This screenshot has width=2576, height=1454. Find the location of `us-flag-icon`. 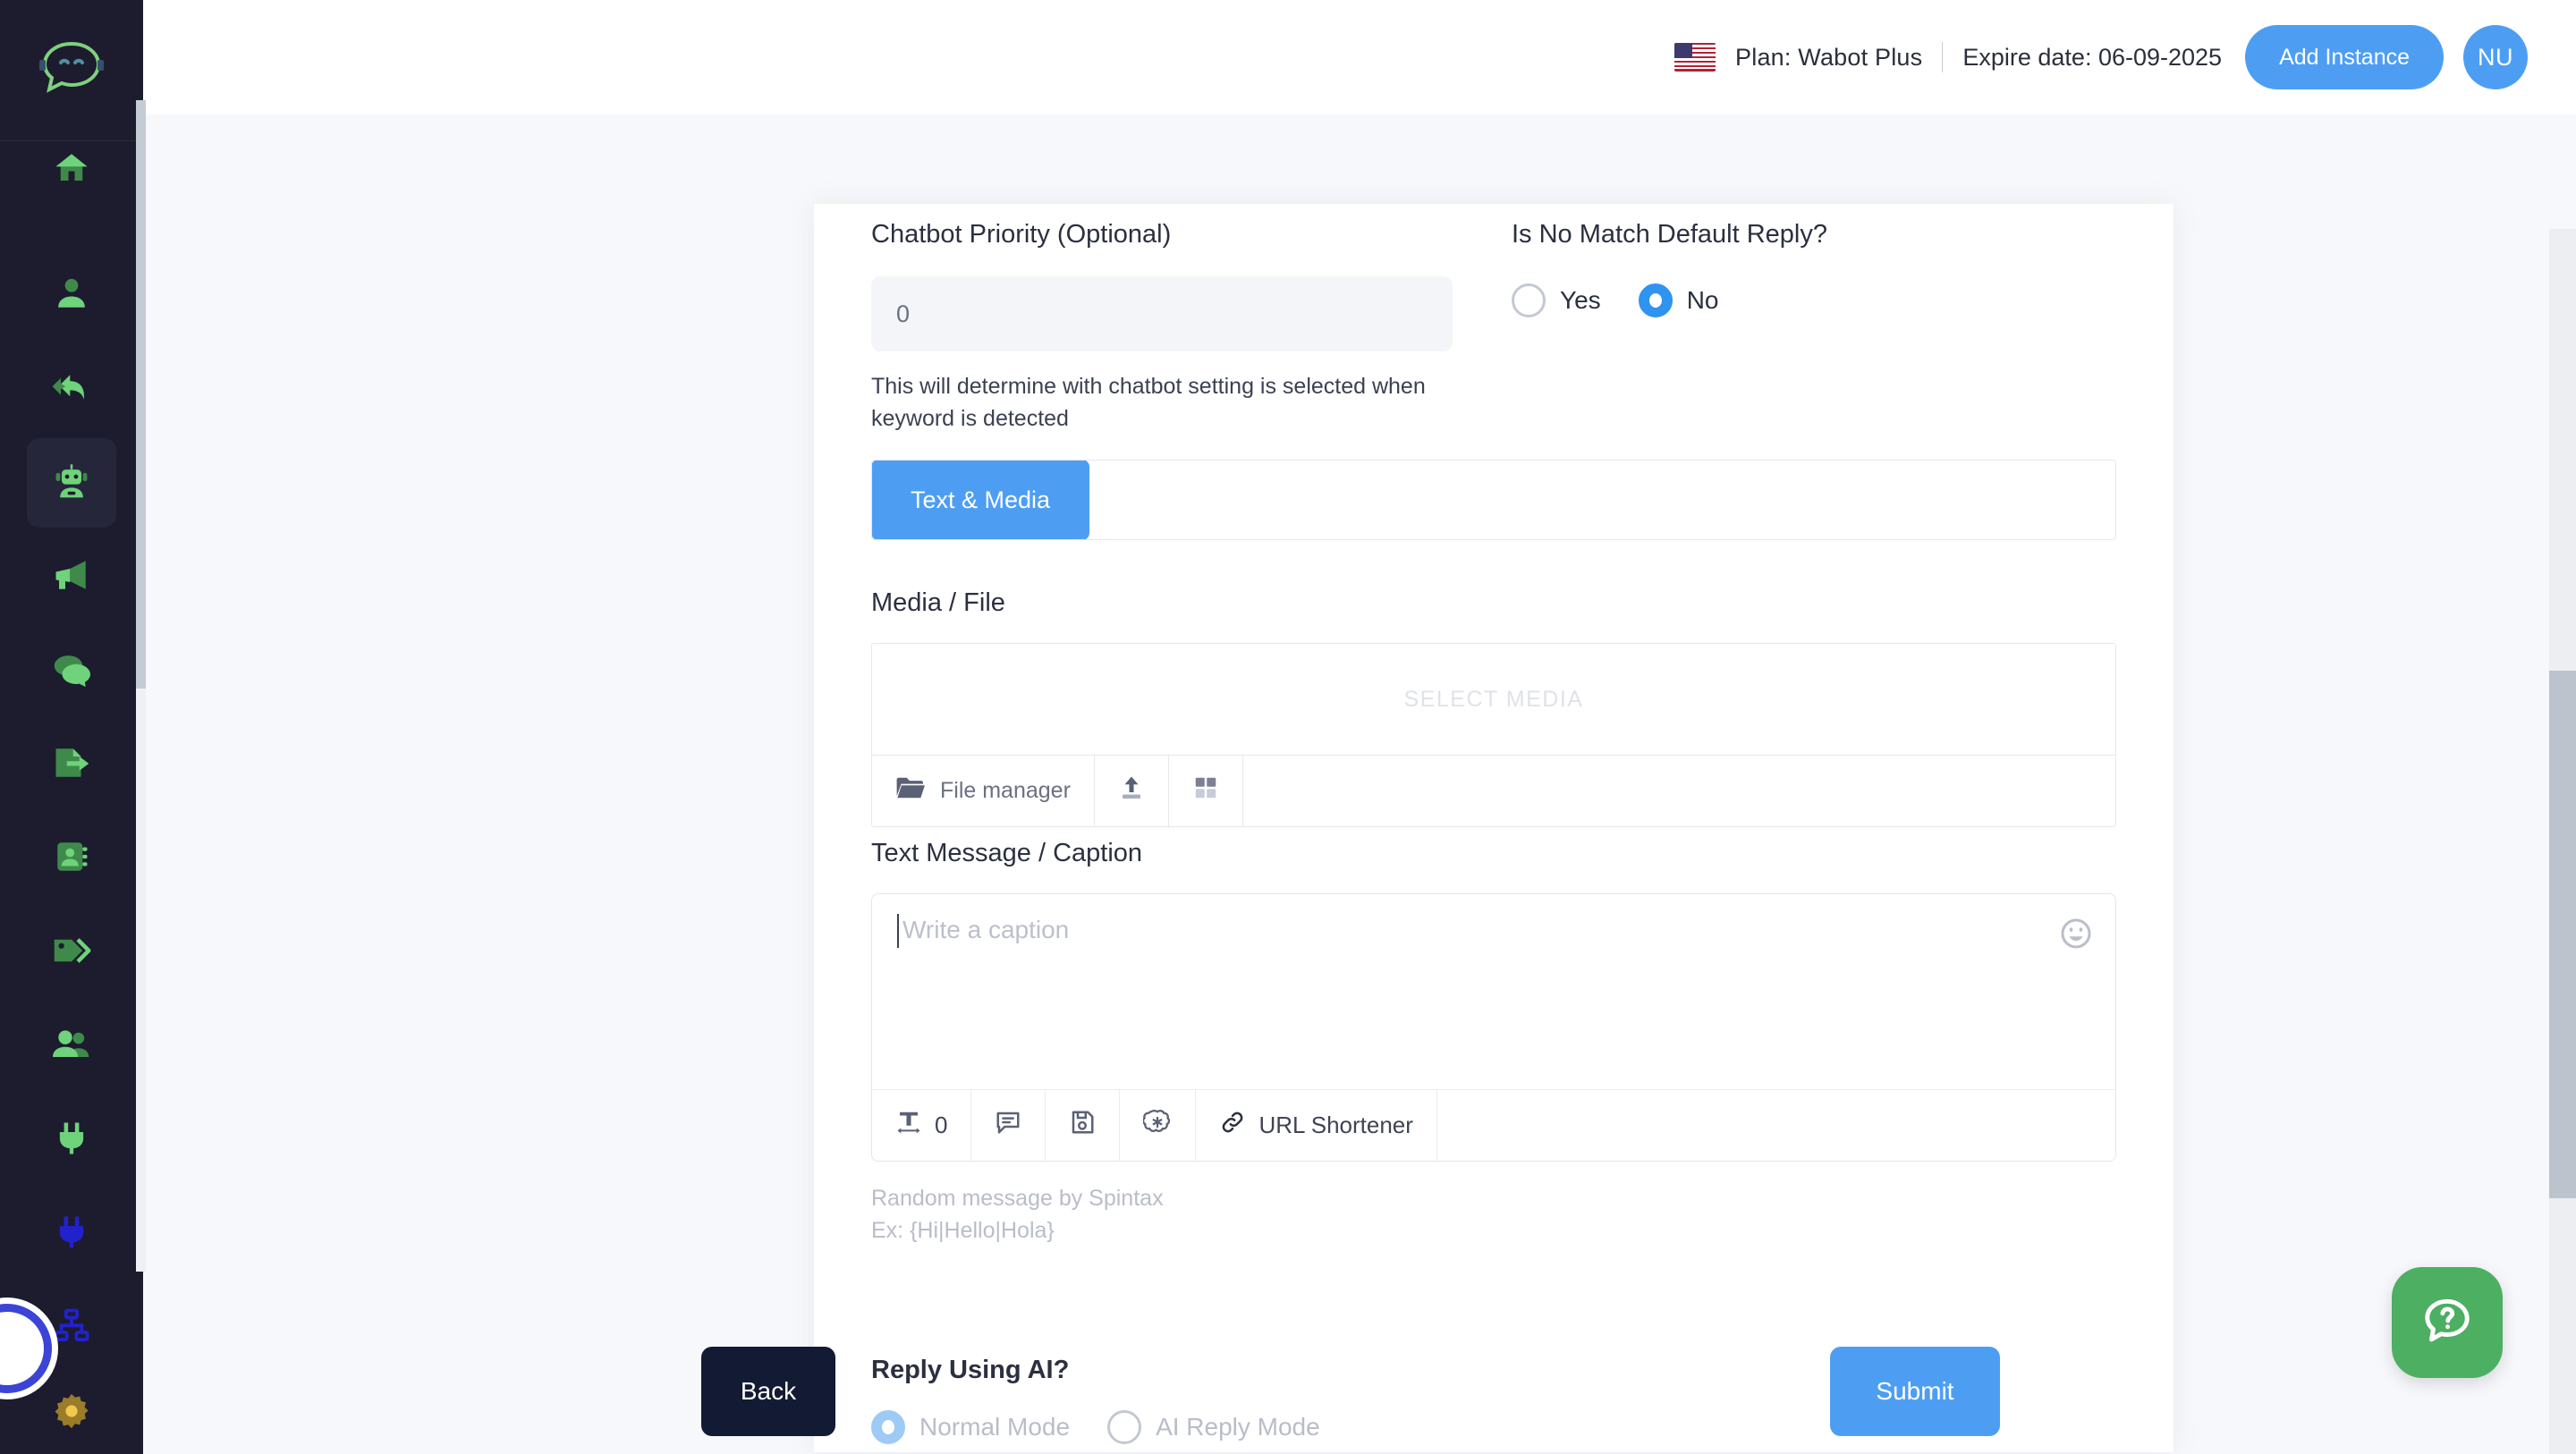

us-flag-icon is located at coordinates (1695, 58).